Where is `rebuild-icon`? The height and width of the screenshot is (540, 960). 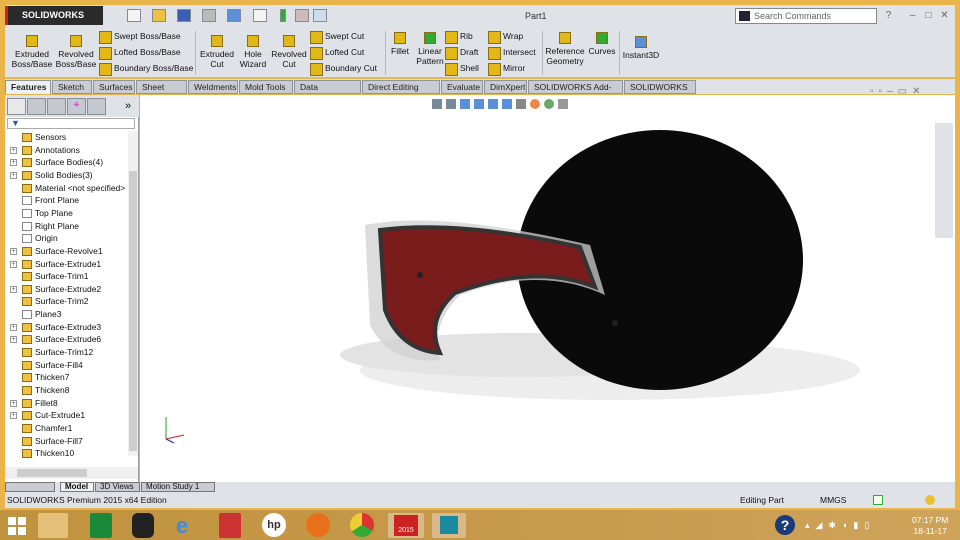
rebuild-icon is located at coordinates (283, 15).